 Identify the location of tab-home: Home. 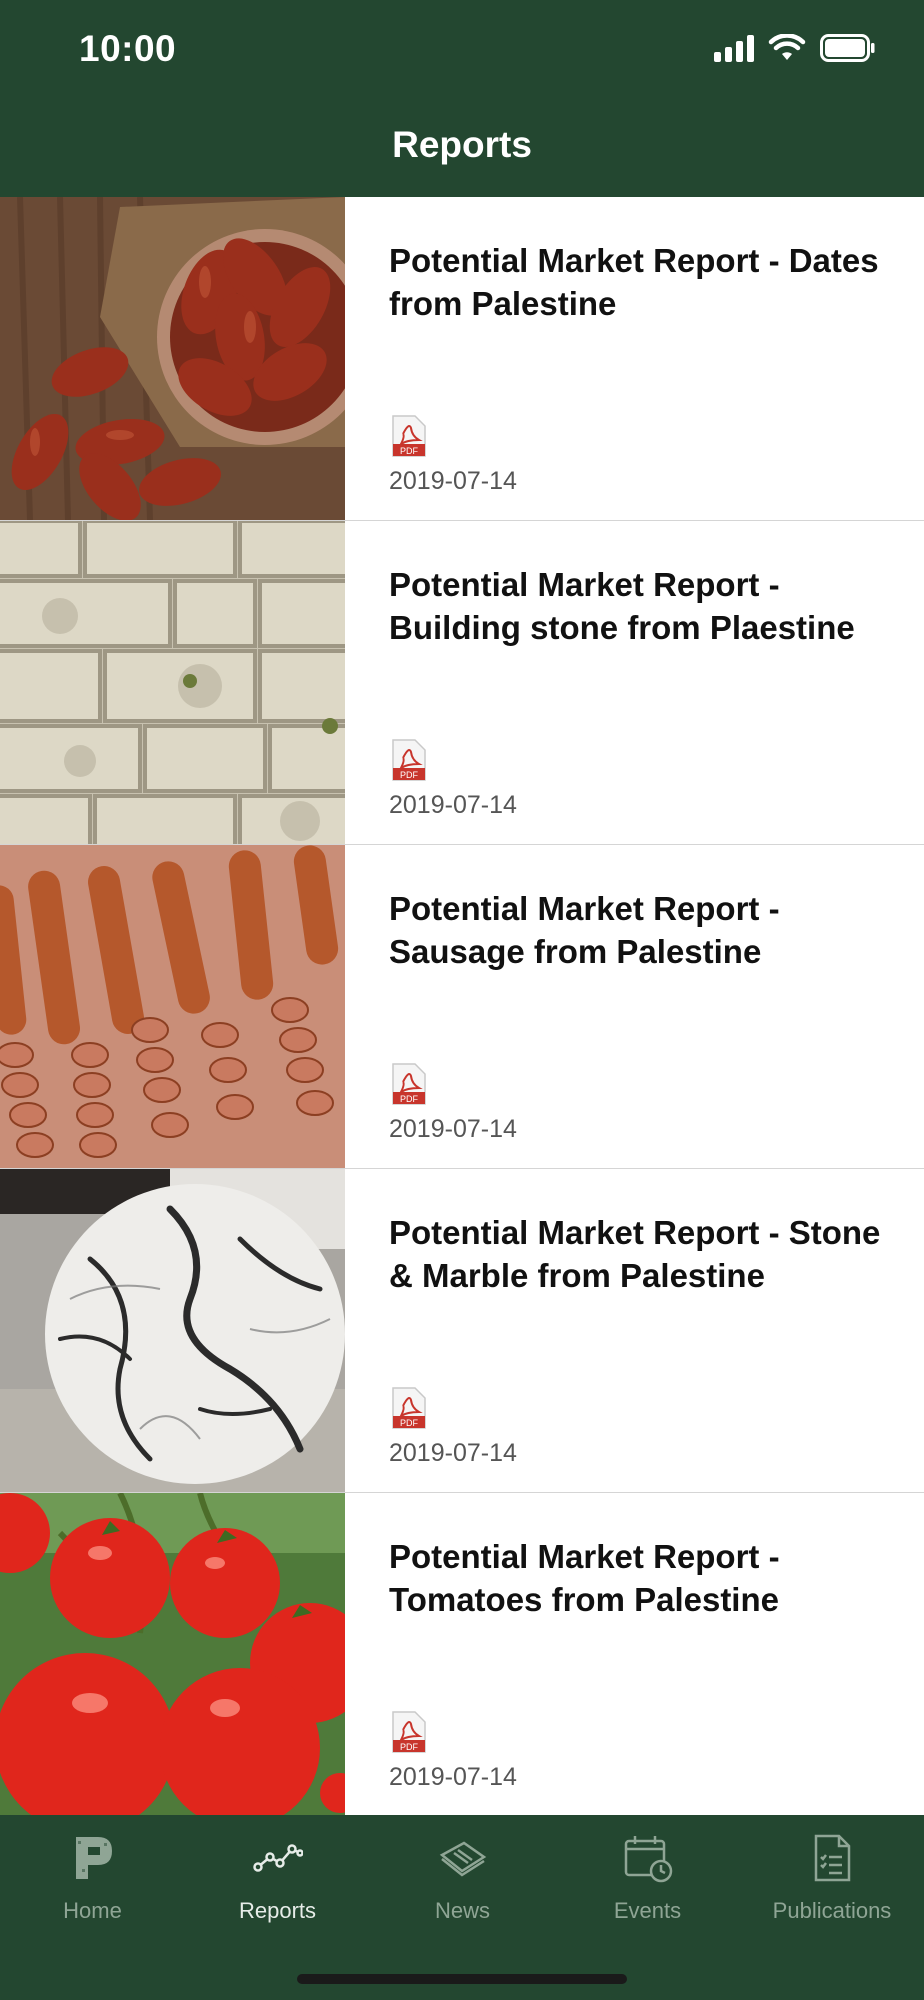
(92, 1875).